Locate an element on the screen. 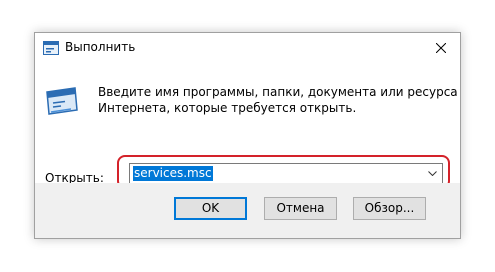 This screenshot has height=272, width=495. close-icon is located at coordinates (441, 48).